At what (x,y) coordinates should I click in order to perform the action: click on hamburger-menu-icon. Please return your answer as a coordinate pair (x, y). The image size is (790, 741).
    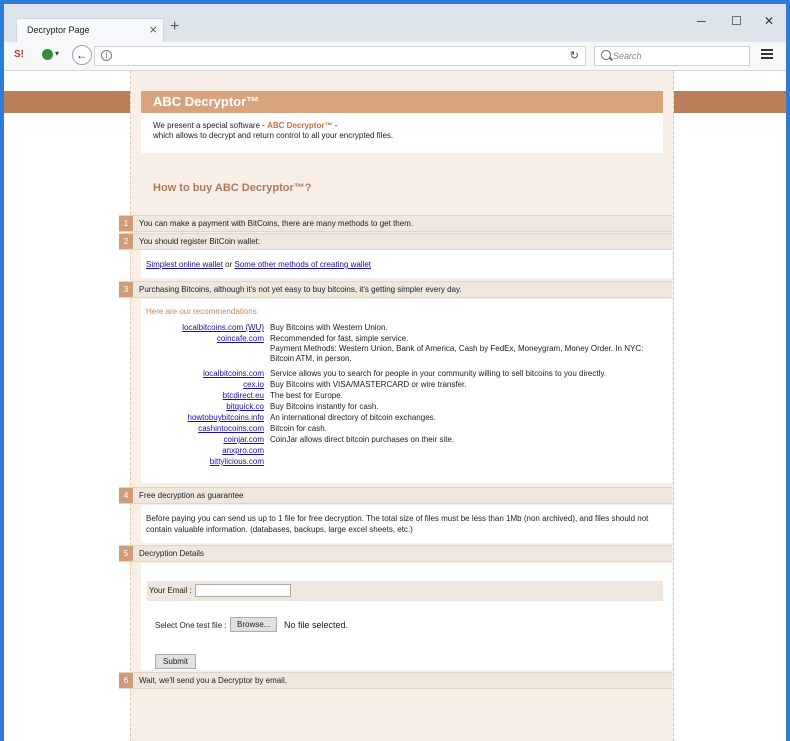
    Looking at the image, I should click on (767, 54).